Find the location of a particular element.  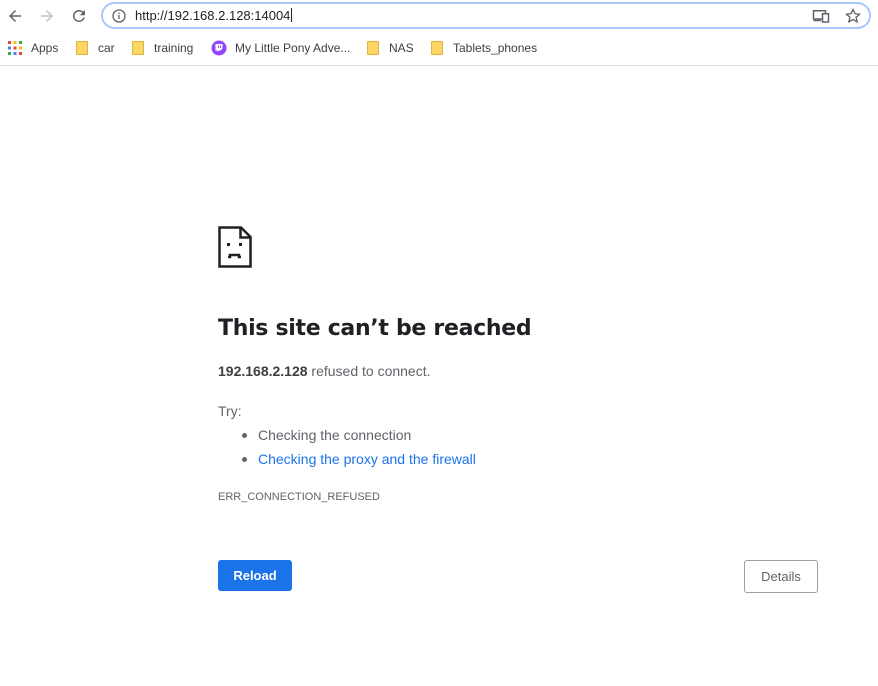

bookmark-label: car is located at coordinates (106, 48).